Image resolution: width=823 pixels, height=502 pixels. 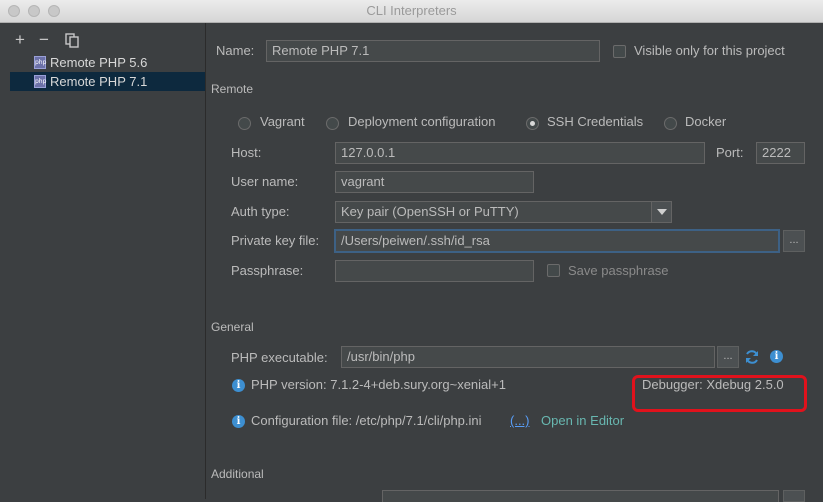 I want to click on window-title: CLI Interpreters, so click(x=411, y=10).